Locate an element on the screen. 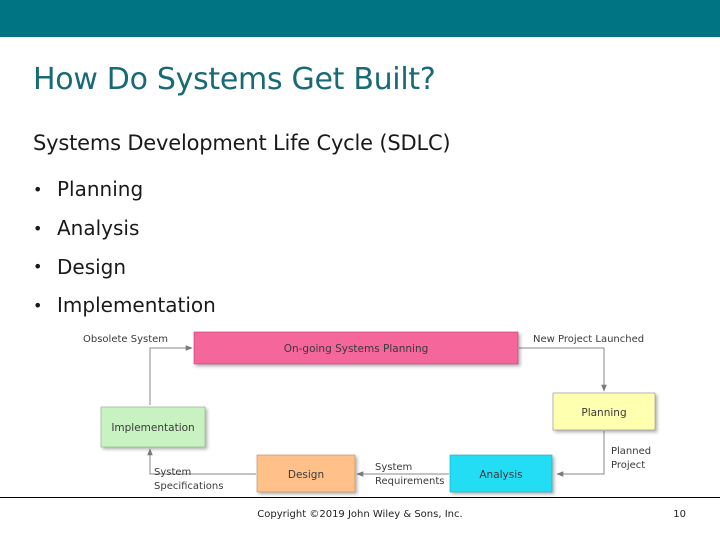 The image size is (720, 540). bullet-text: Design is located at coordinates (92, 266).